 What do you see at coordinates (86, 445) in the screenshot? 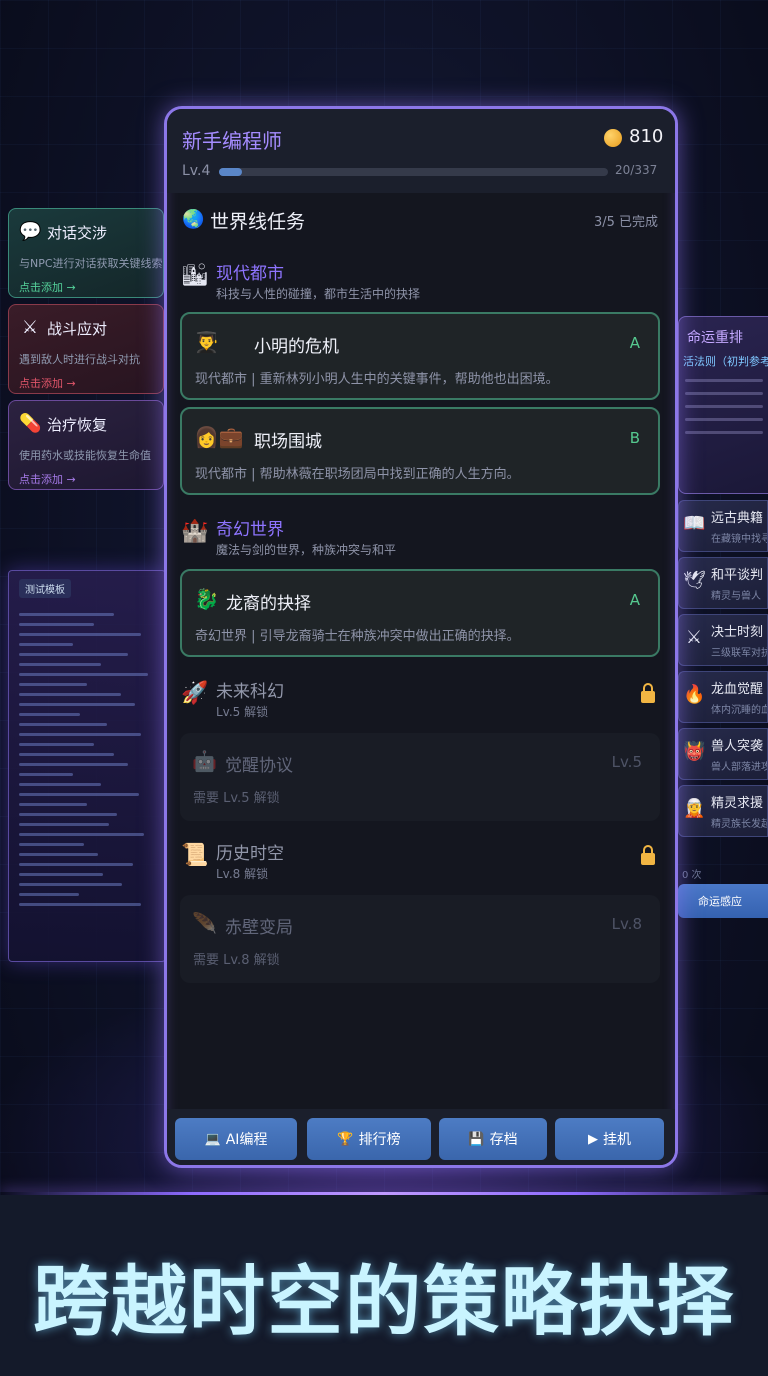
I see `action-card-heal: 💊 治疗恢复 使用药水或技能恢复生命值 点击添加 →` at bounding box center [86, 445].